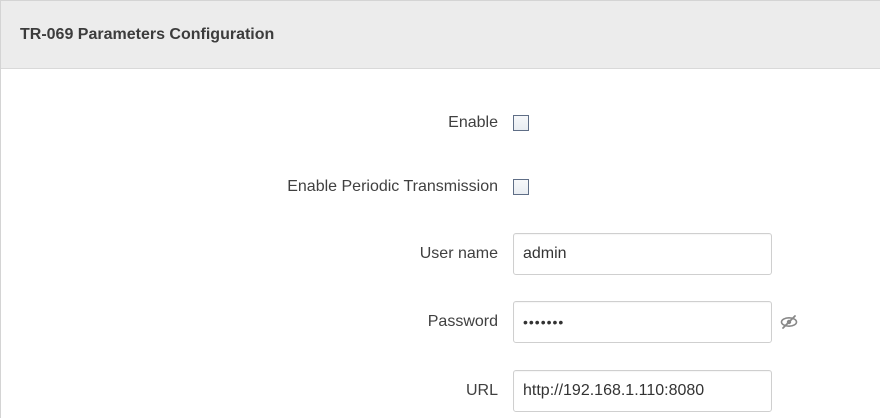  What do you see at coordinates (789, 322) in the screenshot?
I see `eye-slash-icon` at bounding box center [789, 322].